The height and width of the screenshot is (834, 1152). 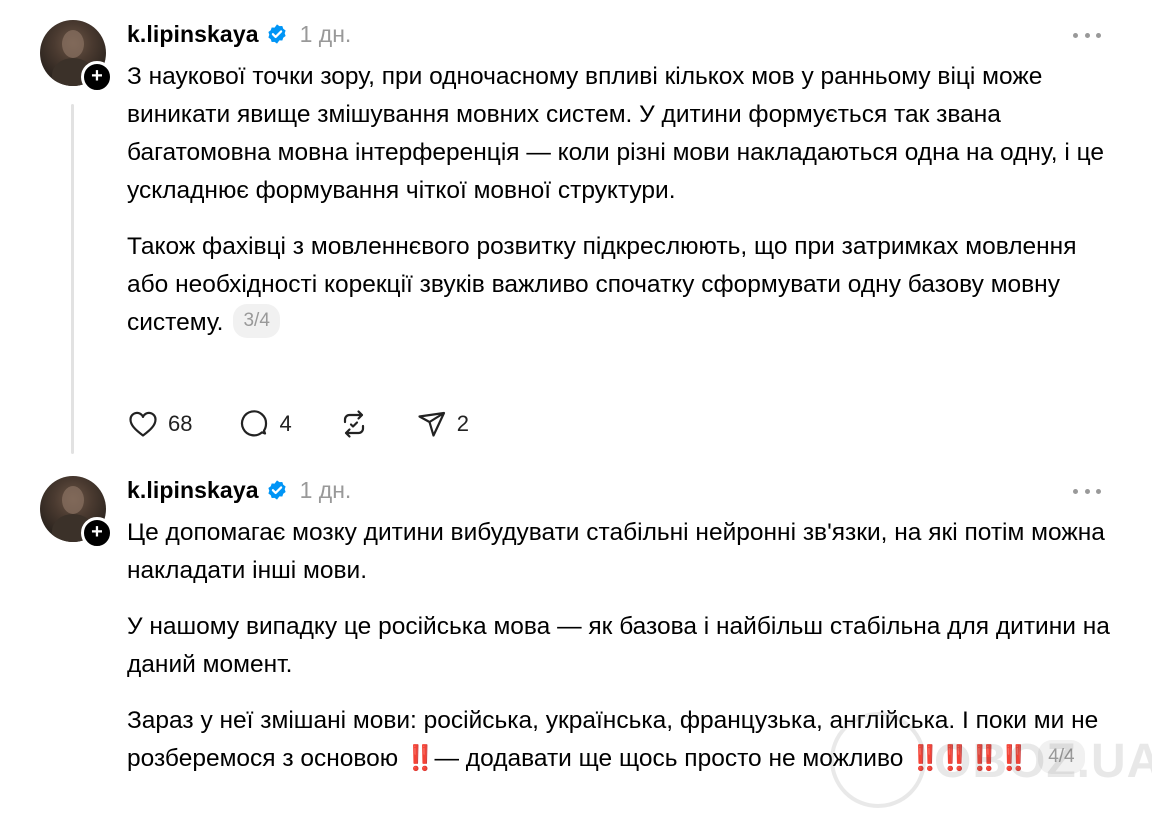 What do you see at coordinates (72, 279) in the screenshot?
I see `thread-line` at bounding box center [72, 279].